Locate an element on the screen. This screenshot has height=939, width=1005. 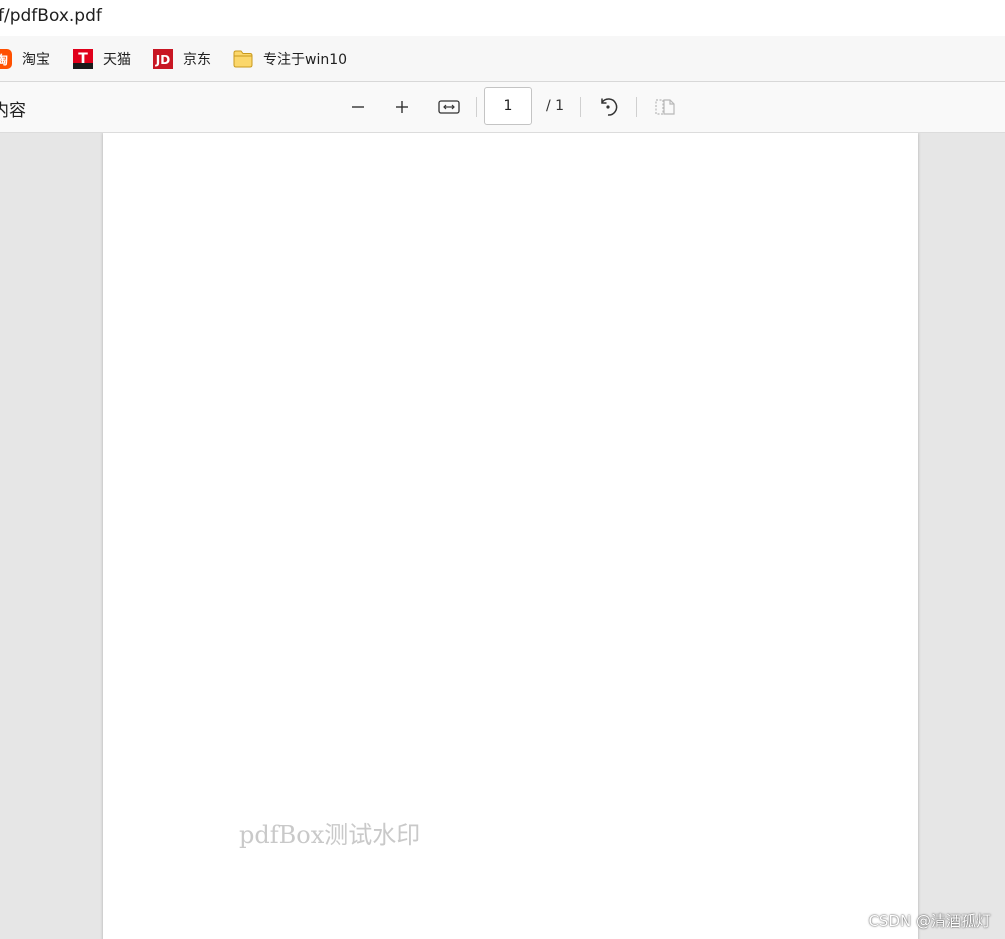
rotate-icon is located at coordinates (609, 107).